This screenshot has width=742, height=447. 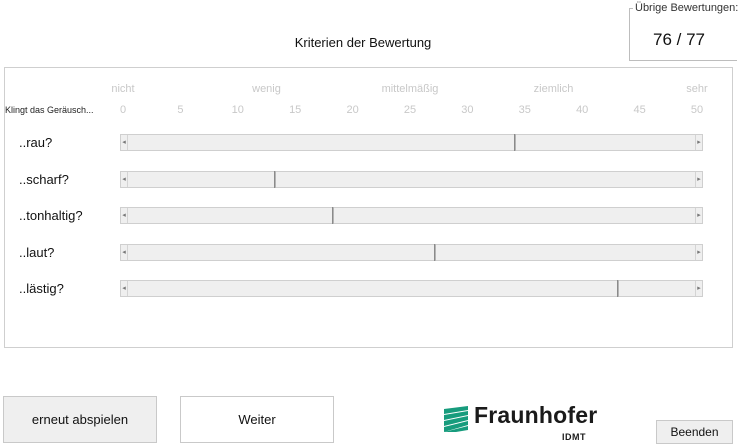 What do you see at coordinates (266, 89) in the screenshot?
I see `scale-word: wenig` at bounding box center [266, 89].